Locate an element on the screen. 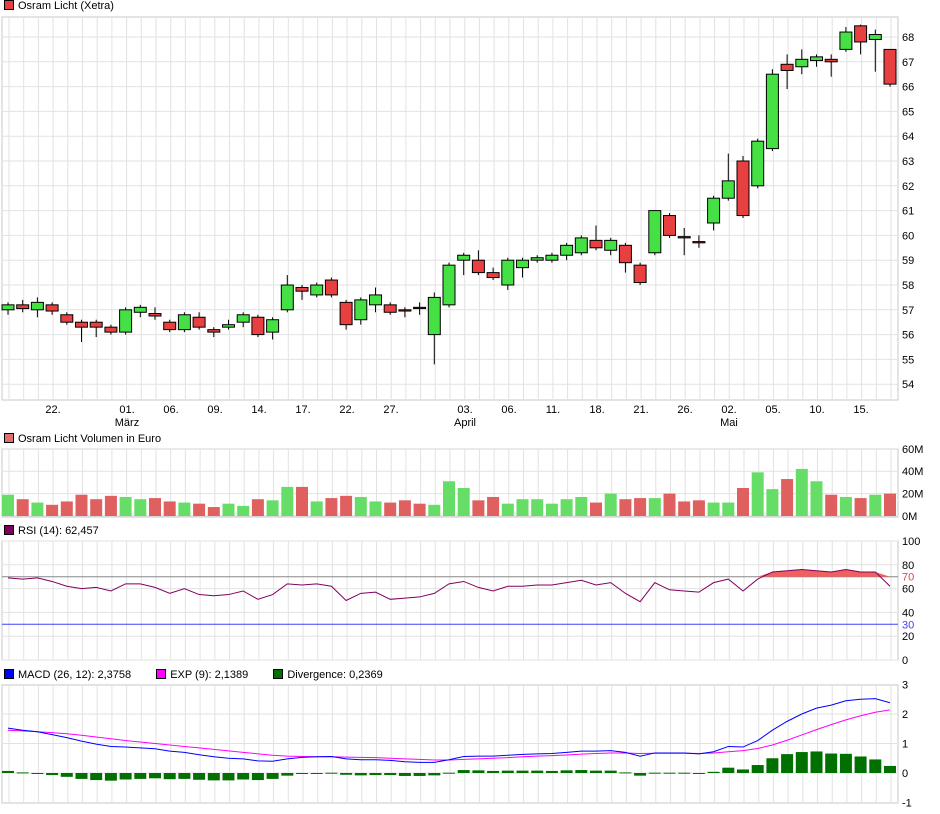  y-tick-label: 60 is located at coordinates (908, 236).